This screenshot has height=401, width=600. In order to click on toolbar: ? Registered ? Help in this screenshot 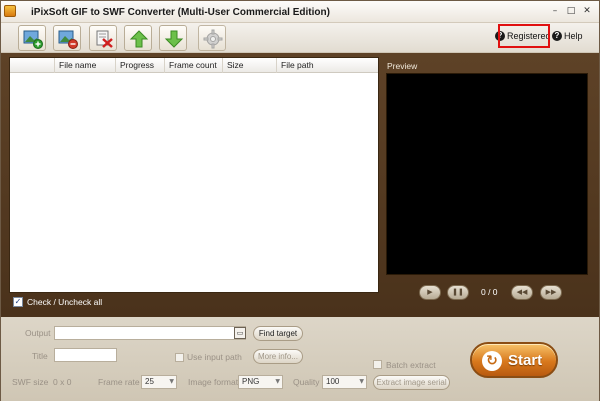, I will do `click(300, 38)`.